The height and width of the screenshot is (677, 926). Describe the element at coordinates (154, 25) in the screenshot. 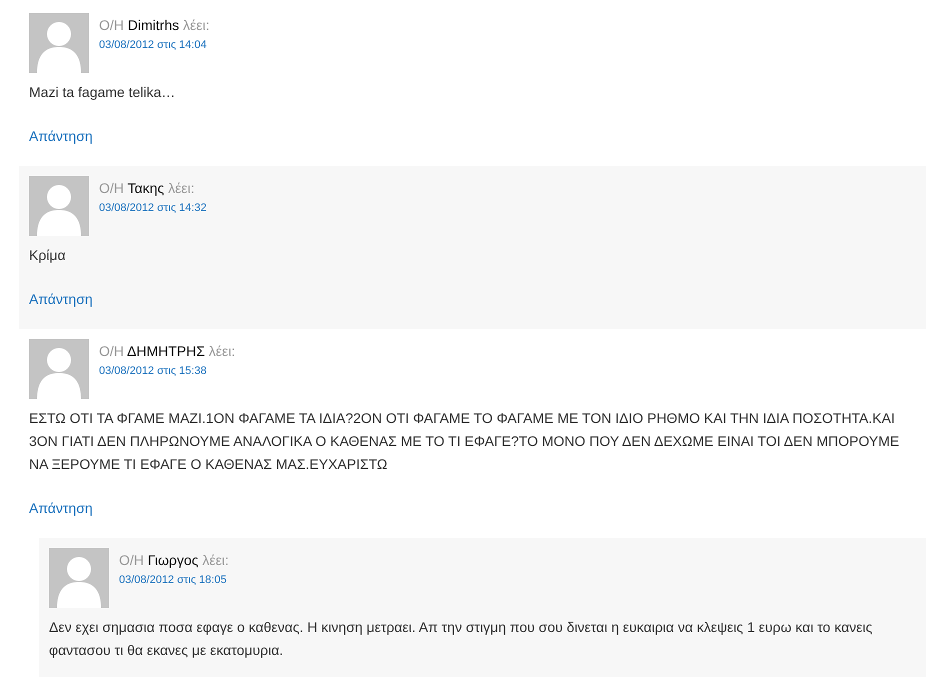

I see `author-name: Dimitrhs` at that location.